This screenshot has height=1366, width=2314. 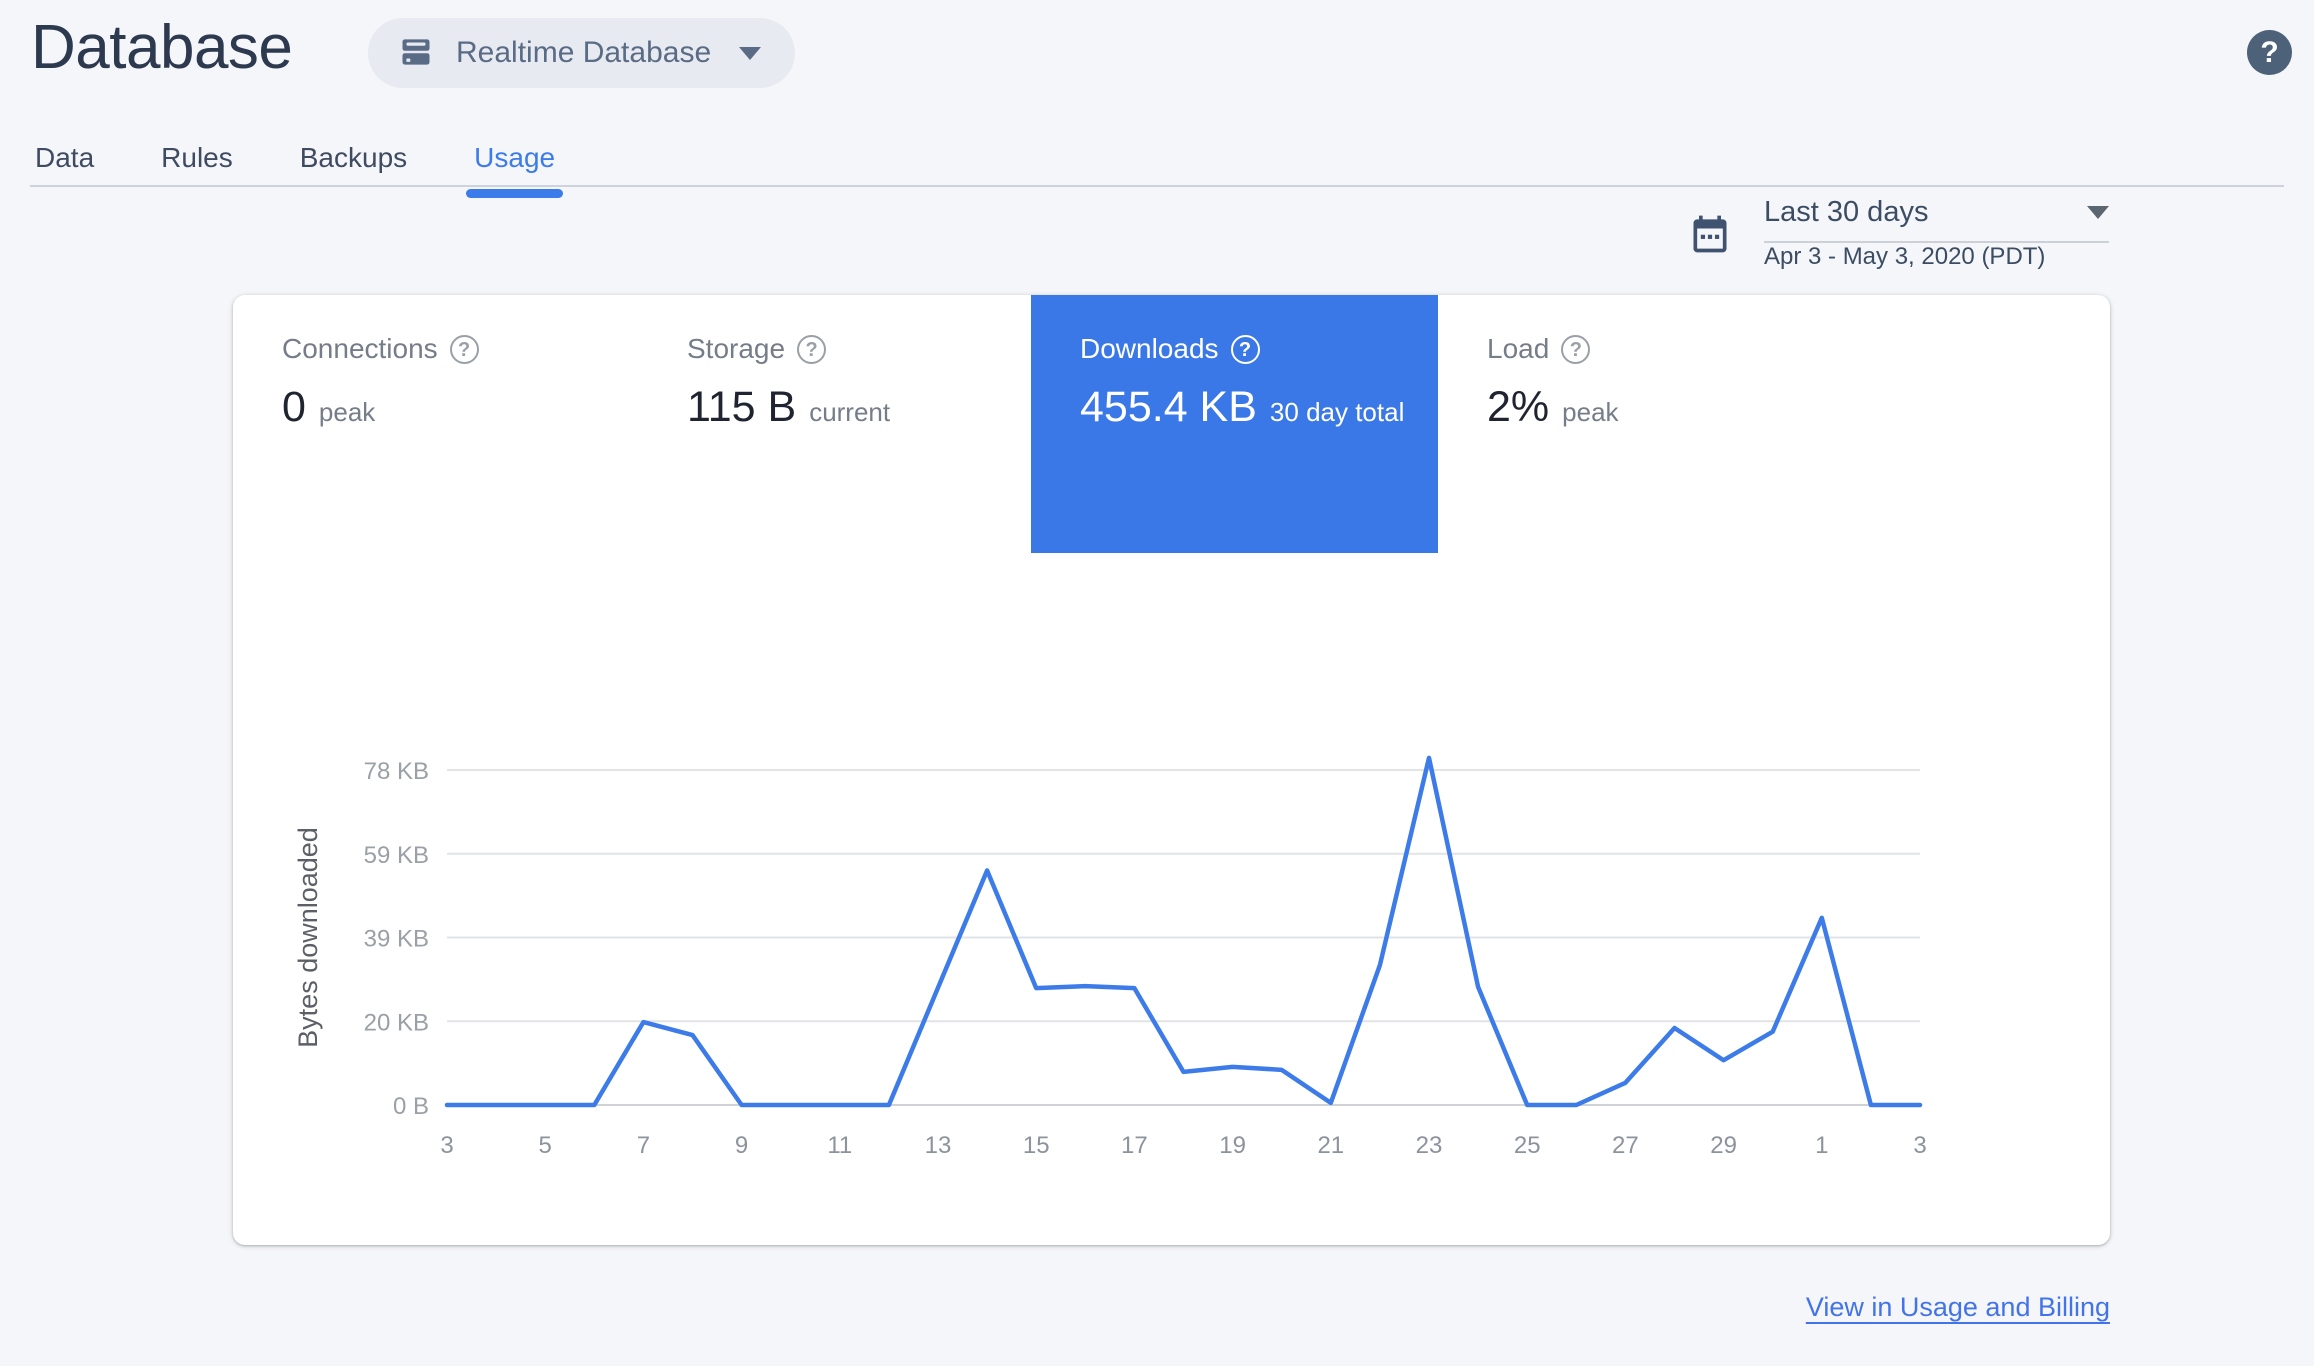 I want to click on help-button: ?, so click(x=2269, y=52).